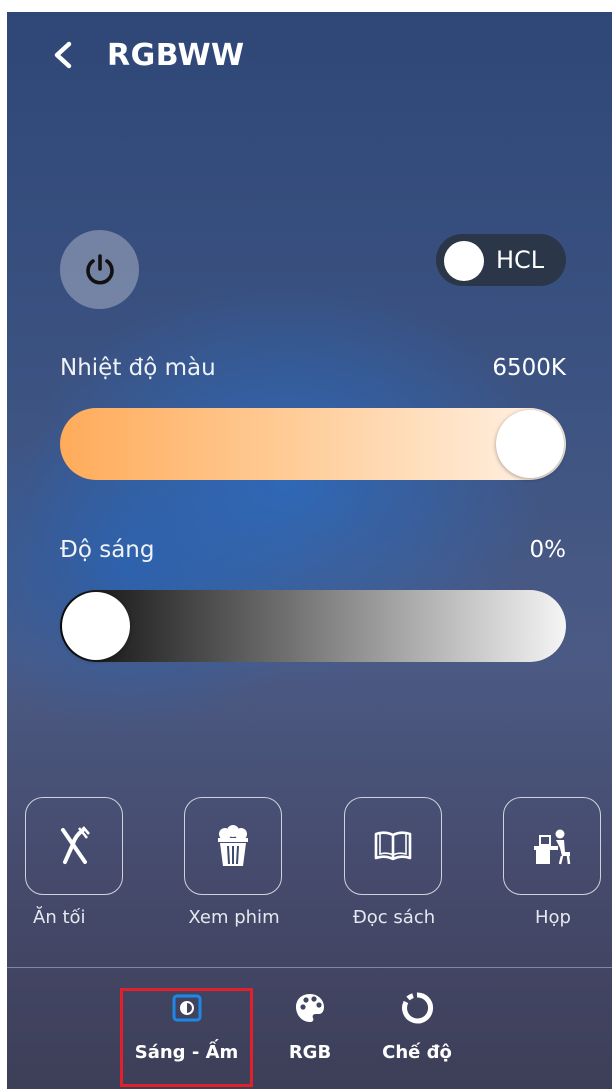 This screenshot has height=1089, width=612. Describe the element at coordinates (464, 261) in the screenshot. I see `toggle-knob` at that location.